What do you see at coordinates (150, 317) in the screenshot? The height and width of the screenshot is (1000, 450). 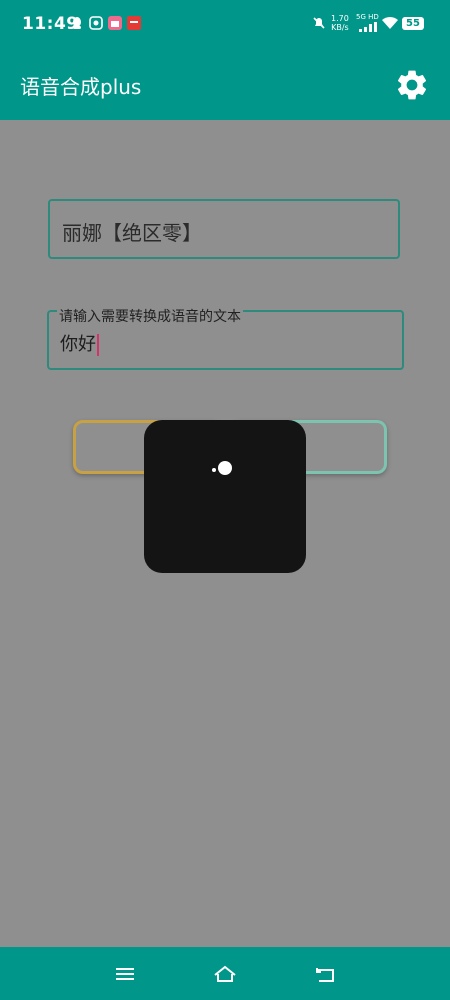 I see `text-input-label: 请输入需要转换成语音的文本` at bounding box center [150, 317].